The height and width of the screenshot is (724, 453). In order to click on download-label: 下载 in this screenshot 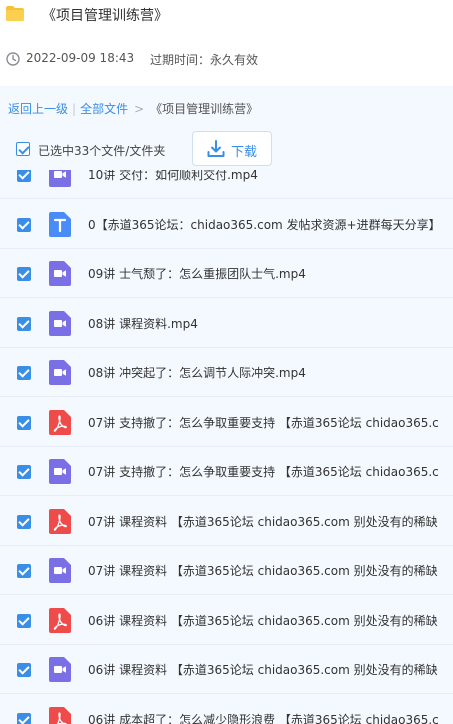, I will do `click(244, 152)`.